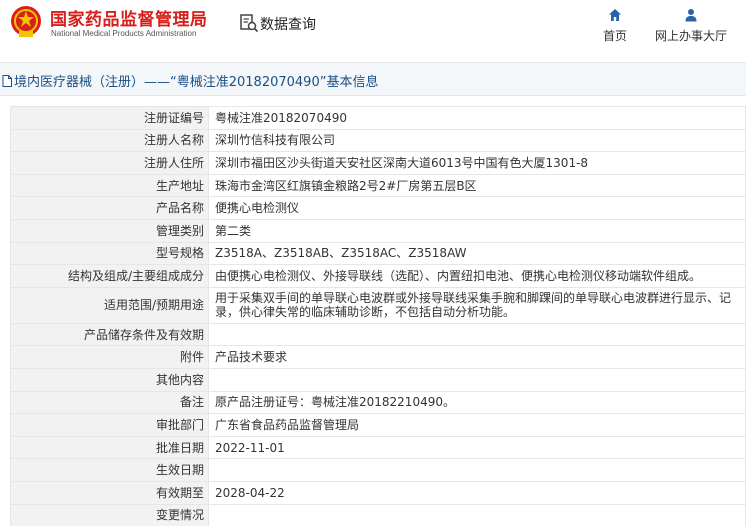 This screenshot has width=746, height=526. What do you see at coordinates (477, 334) in the screenshot?
I see `storage-value` at bounding box center [477, 334].